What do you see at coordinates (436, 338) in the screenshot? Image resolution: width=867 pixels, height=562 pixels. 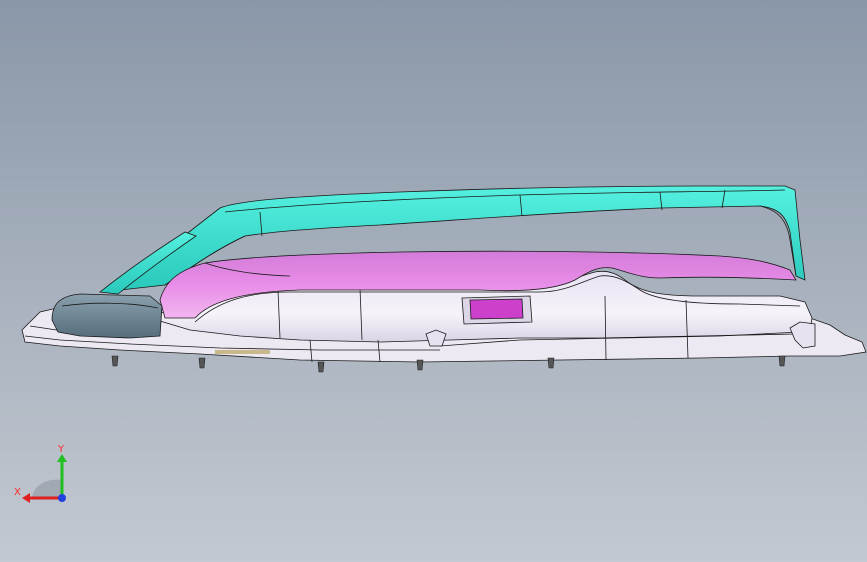 I see `front-clip` at bounding box center [436, 338].